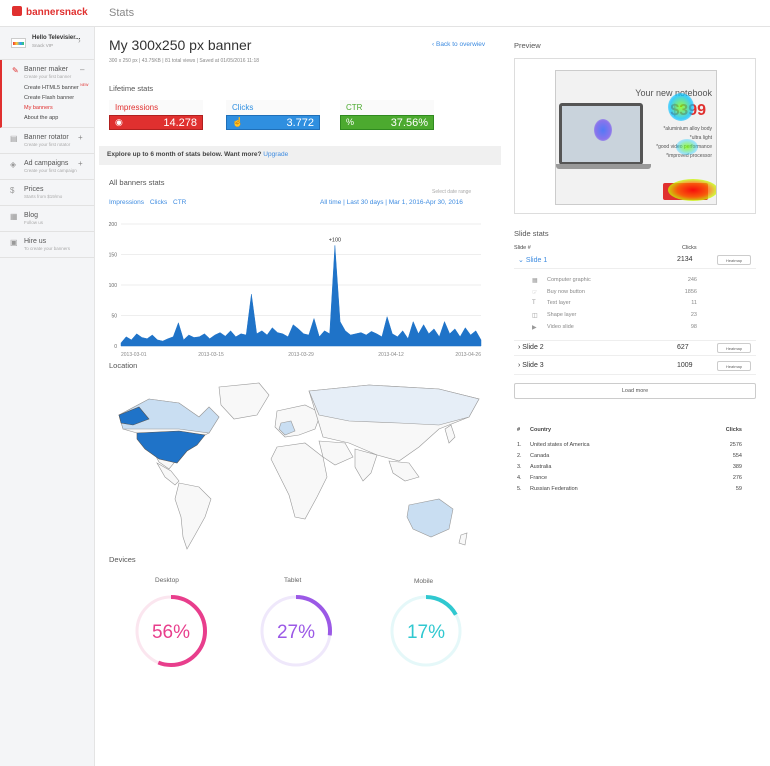 This screenshot has width=770, height=766. What do you see at coordinates (539, 478) in the screenshot?
I see `country-name: France` at bounding box center [539, 478].